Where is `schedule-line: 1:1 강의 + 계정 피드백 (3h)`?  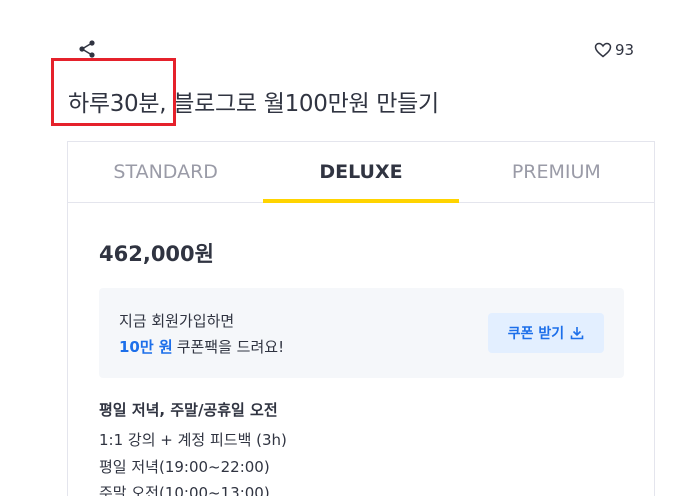
schedule-line: 1:1 강의 + 계정 피드백 (3h) is located at coordinates (193, 440).